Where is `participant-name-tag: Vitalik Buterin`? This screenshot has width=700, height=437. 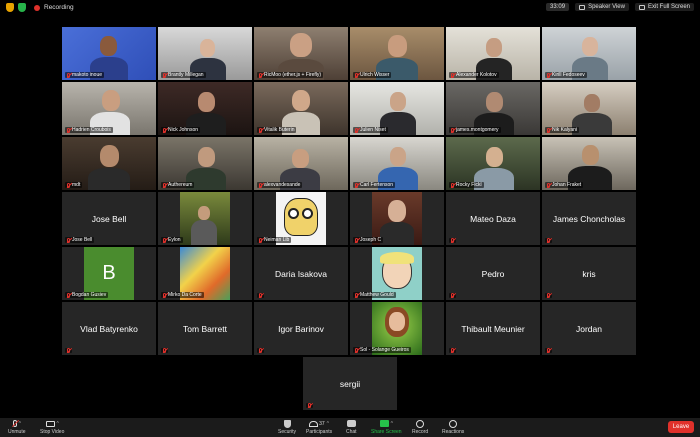 participant-name-tag: Vitalik Buterin is located at coordinates (277, 130).